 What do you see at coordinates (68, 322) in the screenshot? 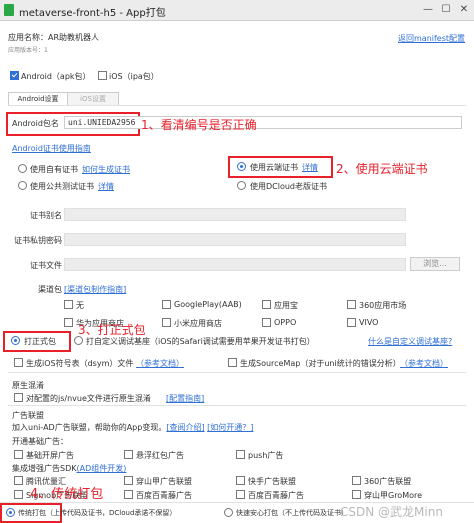
I see `channel-checkbox-huawei` at bounding box center [68, 322].